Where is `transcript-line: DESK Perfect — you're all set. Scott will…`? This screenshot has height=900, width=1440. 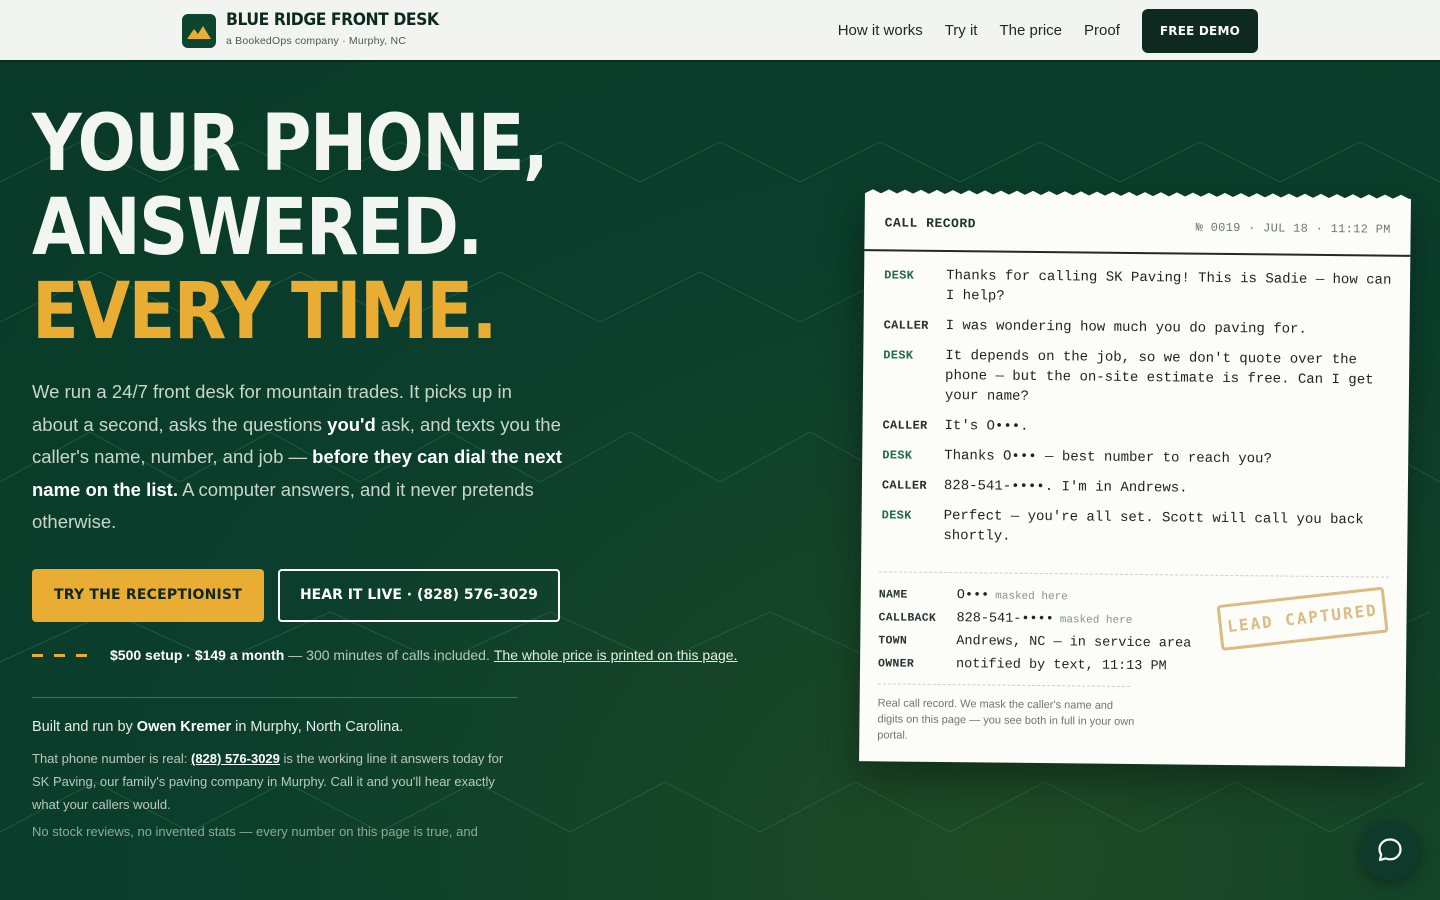 transcript-line: DESK Perfect — you're all set. Scott will… is located at coordinates (1136, 527).